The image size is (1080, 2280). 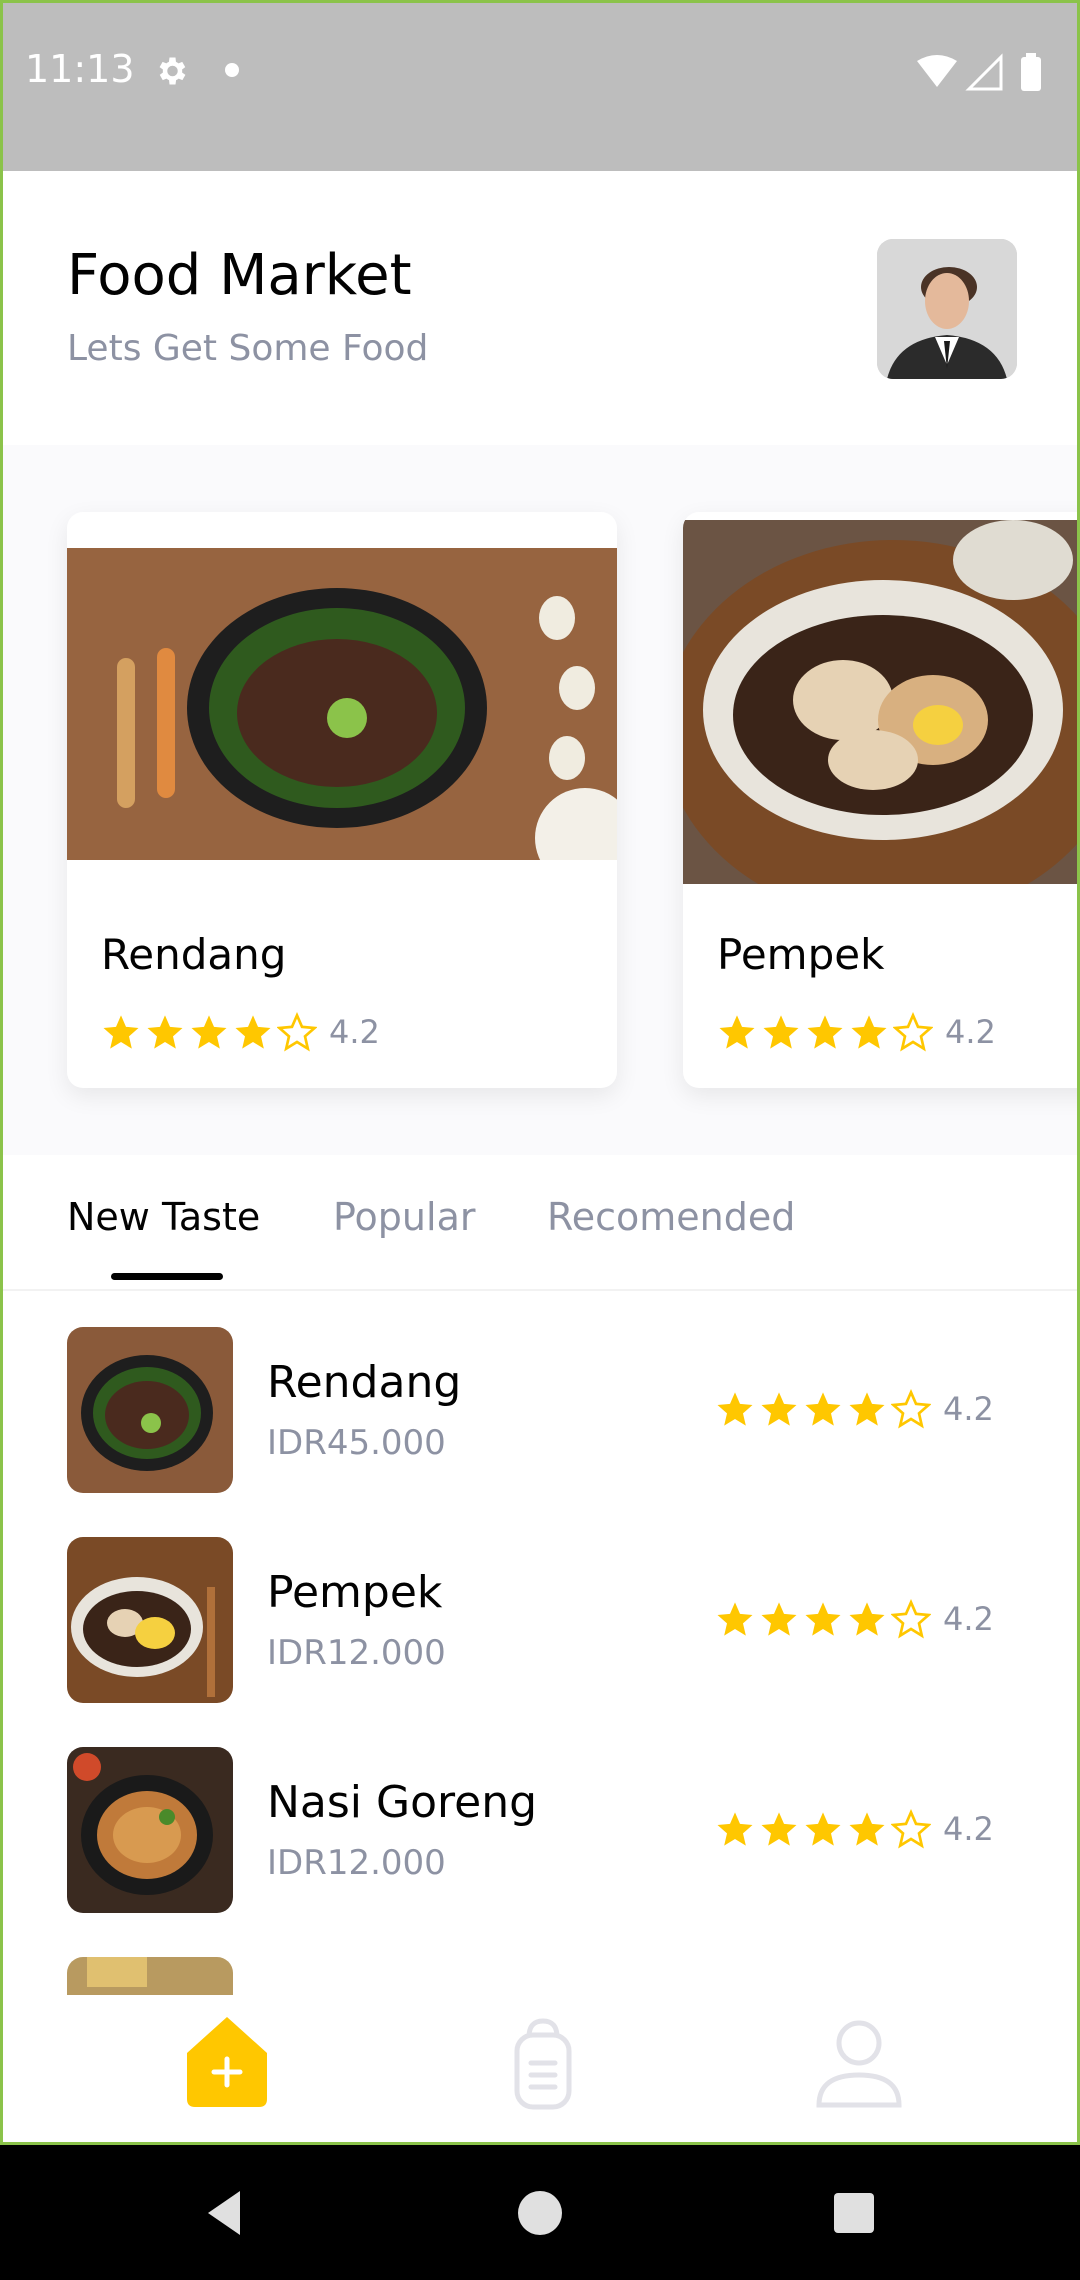 I want to click on status-icons, so click(x=979, y=72).